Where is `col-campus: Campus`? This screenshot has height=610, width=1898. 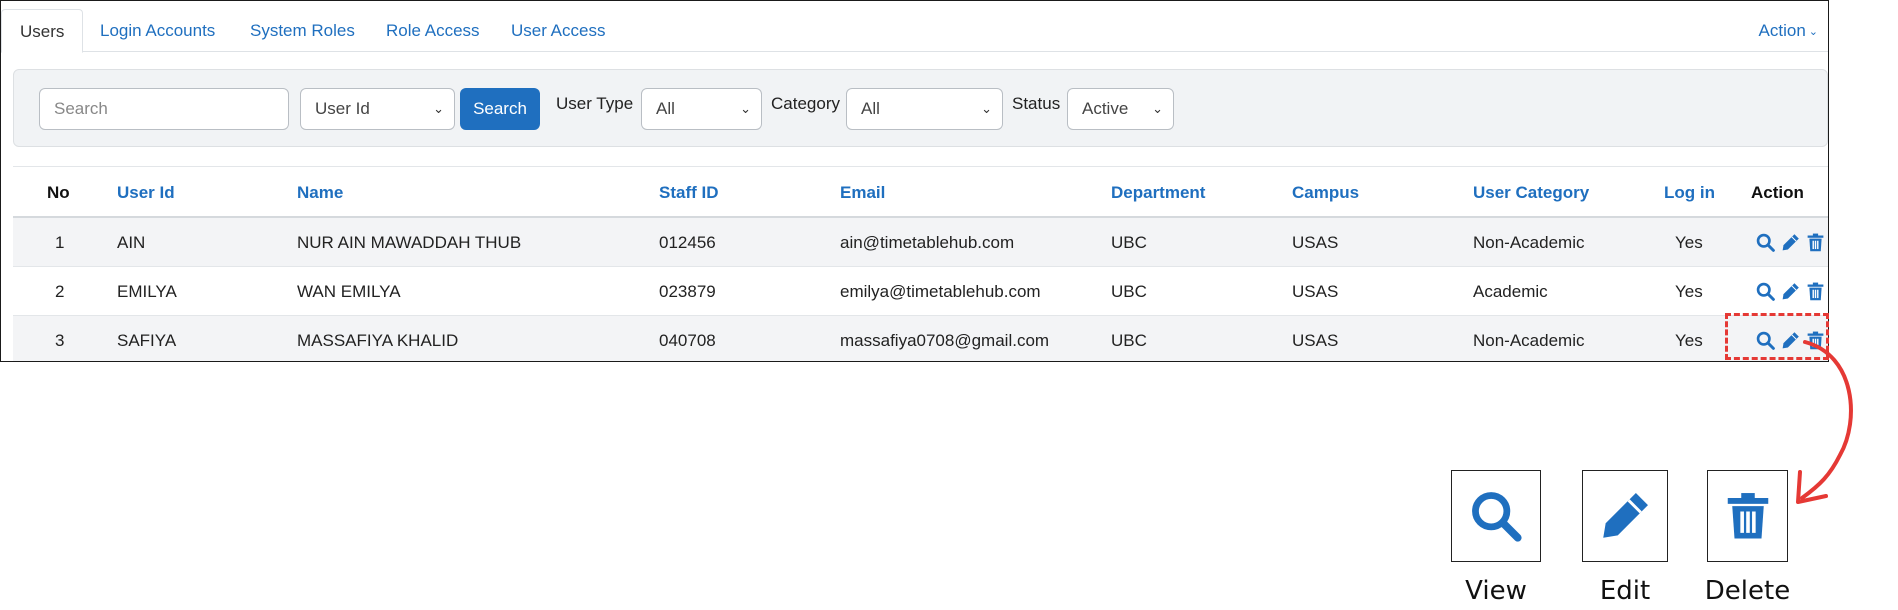 col-campus: Campus is located at coordinates (1325, 193).